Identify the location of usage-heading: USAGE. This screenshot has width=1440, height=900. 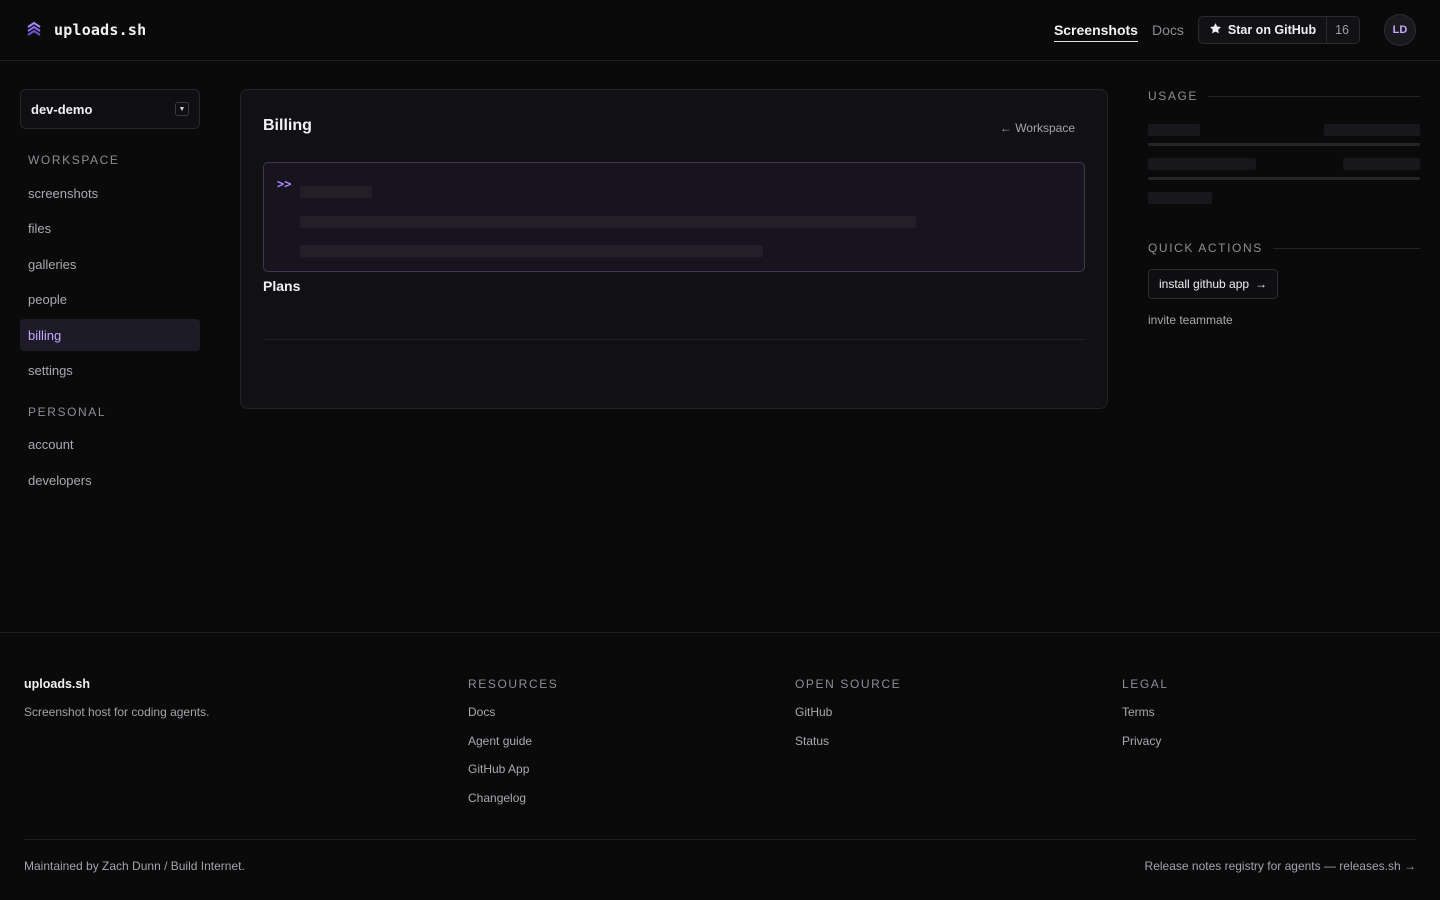
(1284, 96).